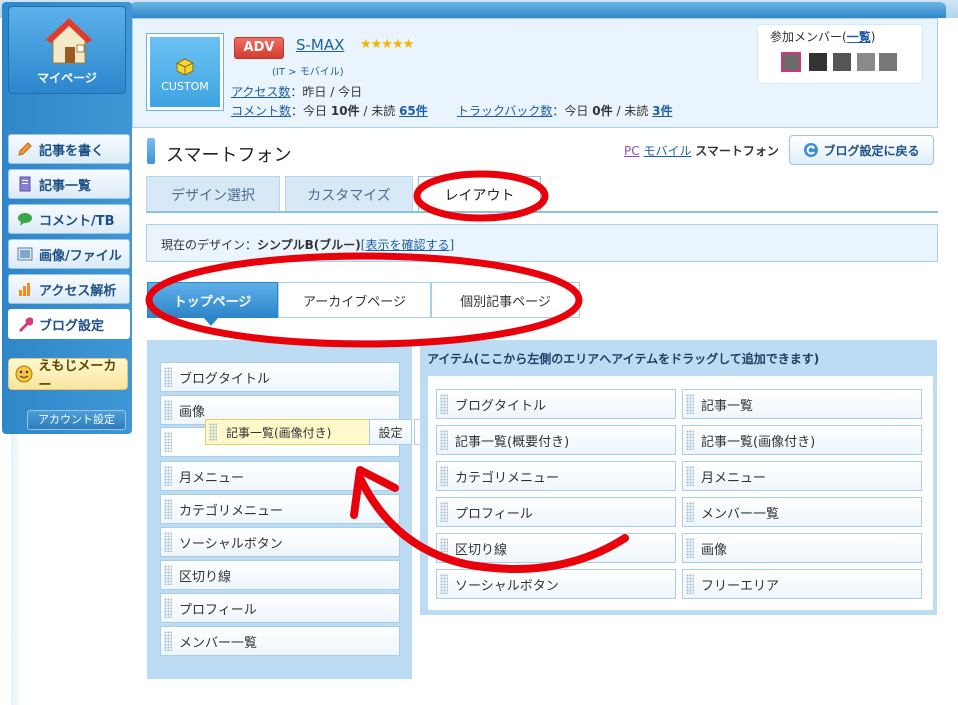  I want to click on blog-name-link: S-MAX, so click(320, 45).